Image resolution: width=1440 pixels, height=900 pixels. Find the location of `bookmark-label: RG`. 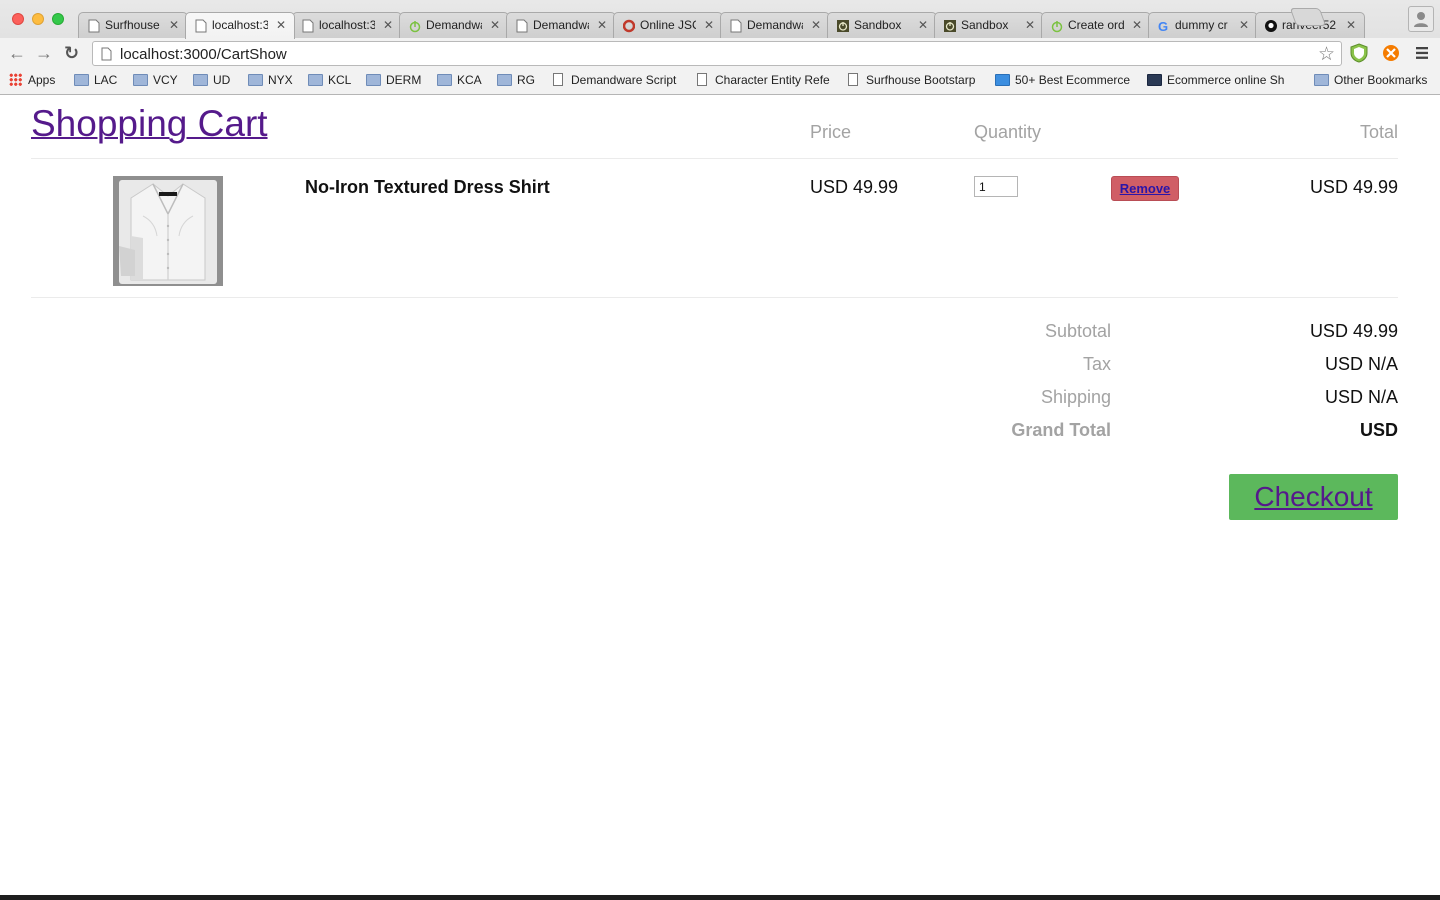

bookmark-label: RG is located at coordinates (526, 80).